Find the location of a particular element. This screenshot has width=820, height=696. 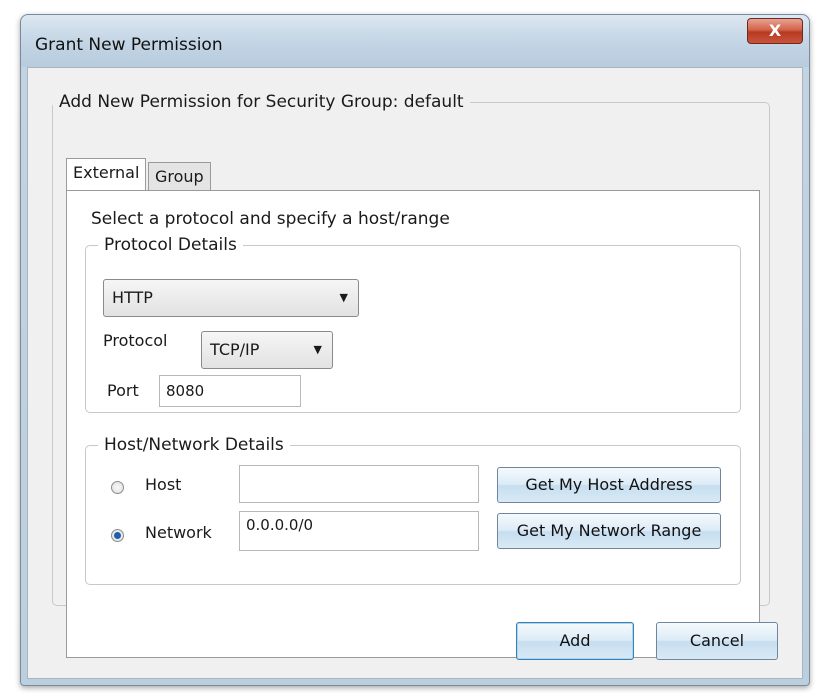

get-host-address-button: Get My Host Address is located at coordinates (609, 485).